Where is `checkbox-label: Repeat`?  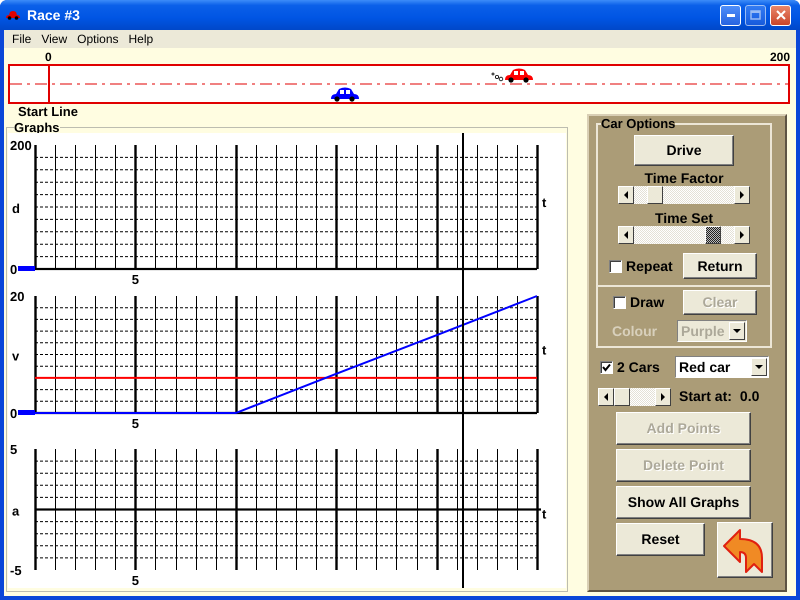 checkbox-label: Repeat is located at coordinates (650, 266).